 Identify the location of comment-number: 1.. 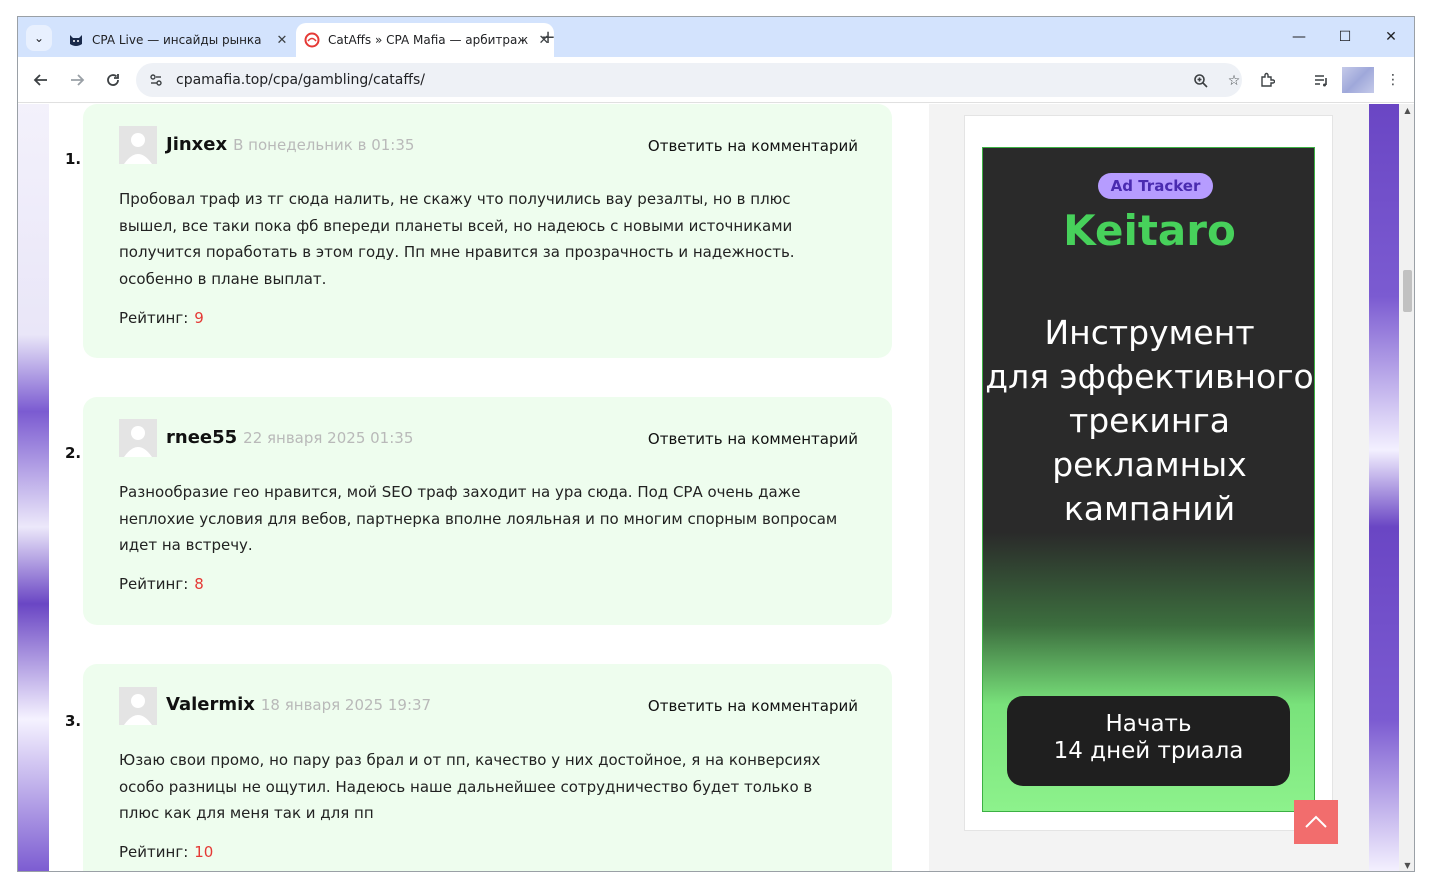
(73, 159).